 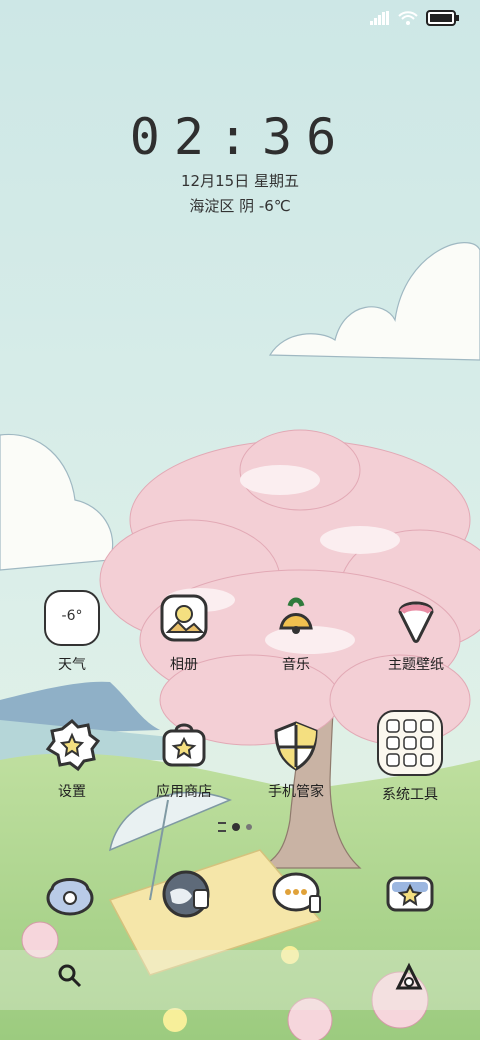 I want to click on gallery-icon, so click(x=184, y=618).